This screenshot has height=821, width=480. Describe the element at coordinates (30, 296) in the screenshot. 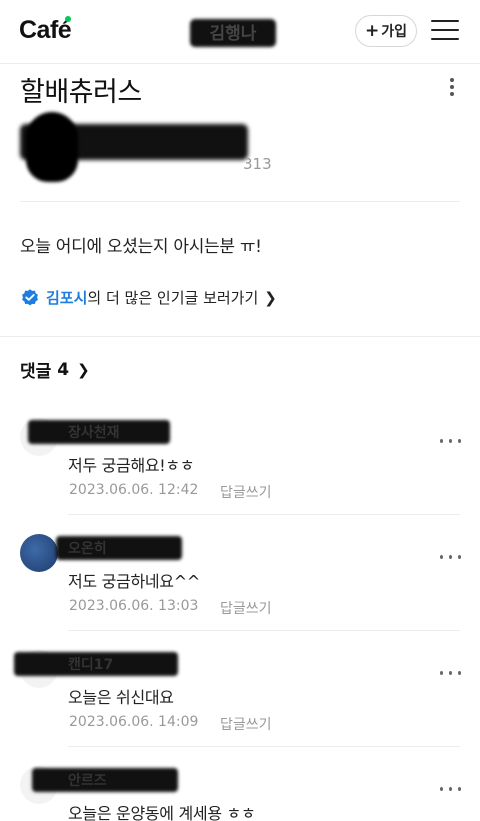

I see `verified-check-icon` at that location.